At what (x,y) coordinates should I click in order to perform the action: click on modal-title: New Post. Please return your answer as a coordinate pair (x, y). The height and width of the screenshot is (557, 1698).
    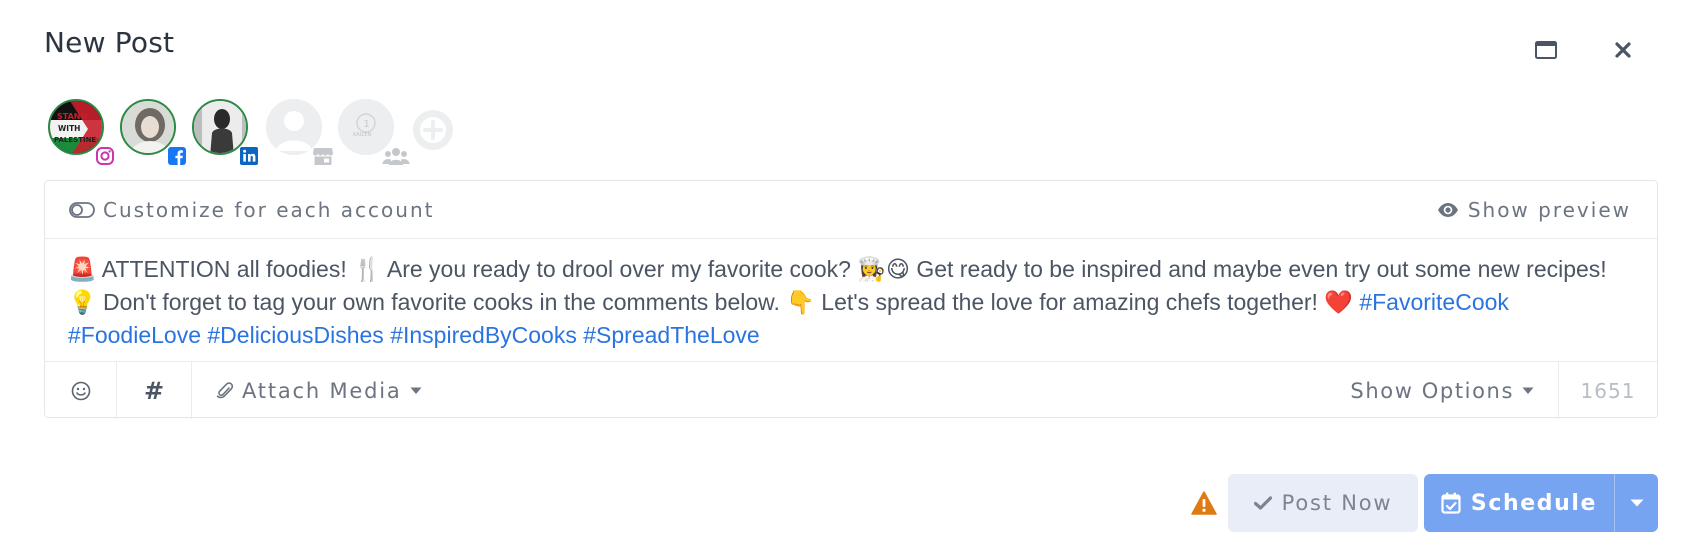
    Looking at the image, I should click on (109, 42).